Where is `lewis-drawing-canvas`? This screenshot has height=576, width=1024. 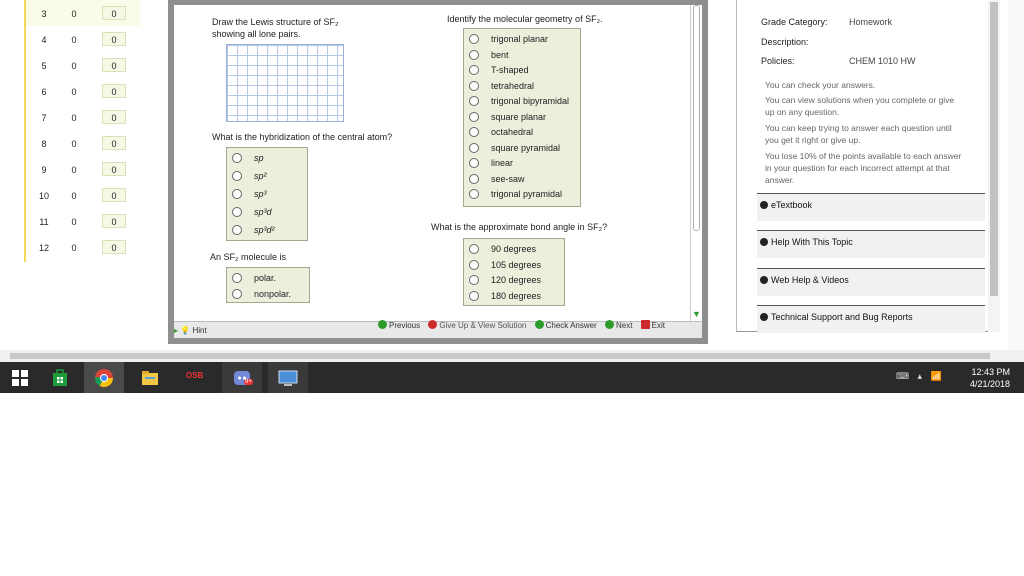
lewis-drawing-canvas is located at coordinates (285, 83).